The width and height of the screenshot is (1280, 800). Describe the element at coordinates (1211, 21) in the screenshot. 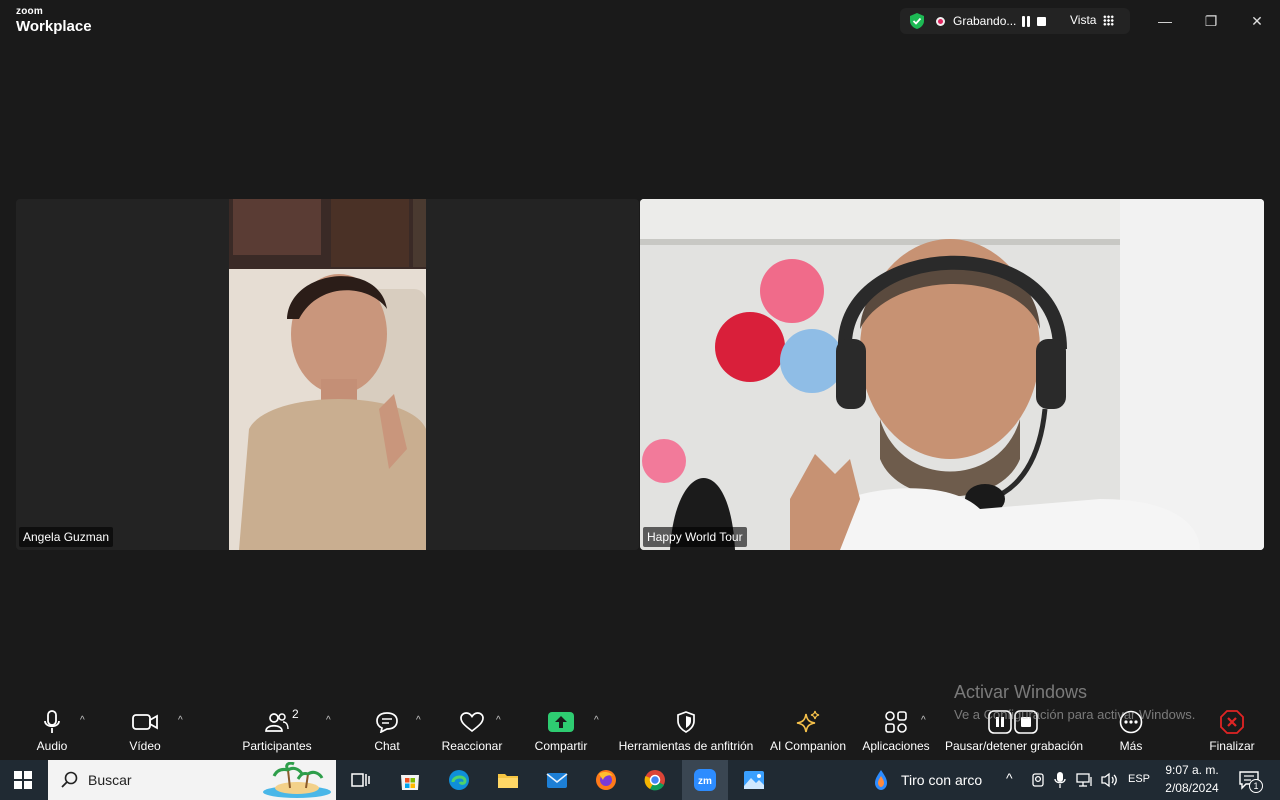

I see `maximize-button: ❐` at that location.